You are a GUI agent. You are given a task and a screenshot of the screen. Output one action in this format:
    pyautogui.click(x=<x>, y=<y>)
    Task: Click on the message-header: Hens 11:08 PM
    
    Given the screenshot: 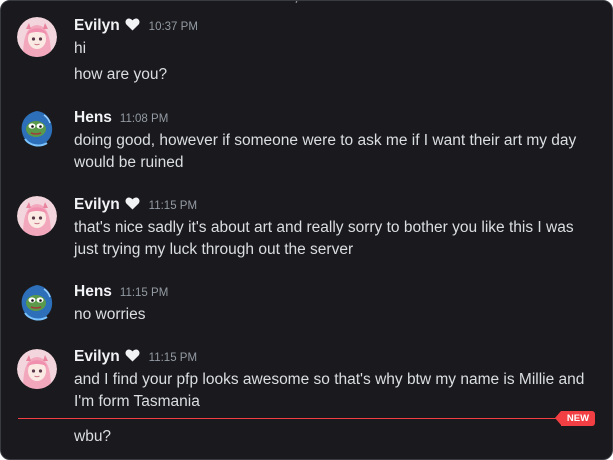 What is the action you would take?
    pyautogui.click(x=121, y=119)
    